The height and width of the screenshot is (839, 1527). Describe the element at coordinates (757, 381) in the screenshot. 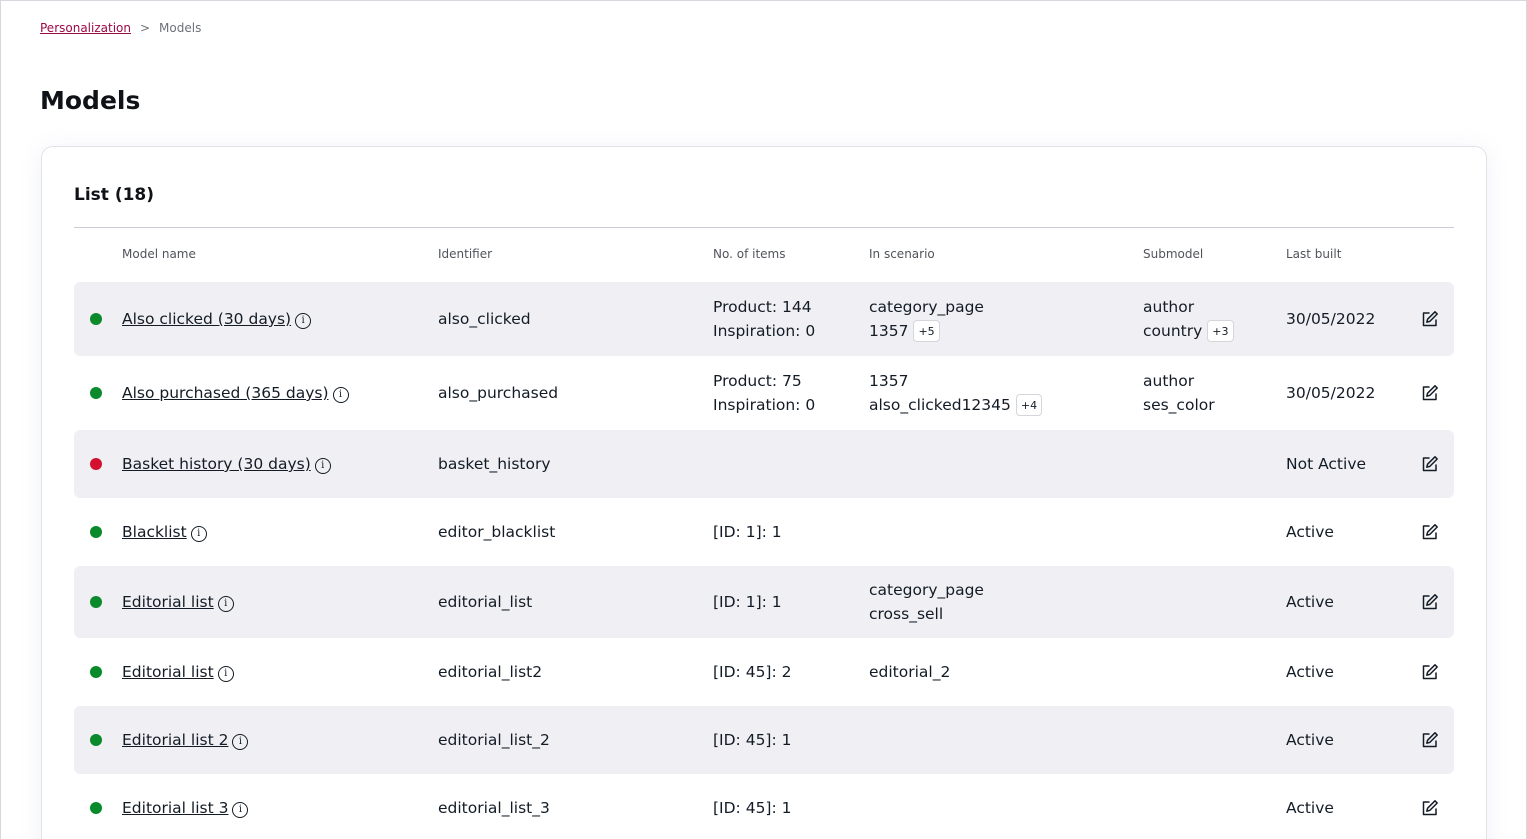

I see `items-value: Product: 75` at that location.